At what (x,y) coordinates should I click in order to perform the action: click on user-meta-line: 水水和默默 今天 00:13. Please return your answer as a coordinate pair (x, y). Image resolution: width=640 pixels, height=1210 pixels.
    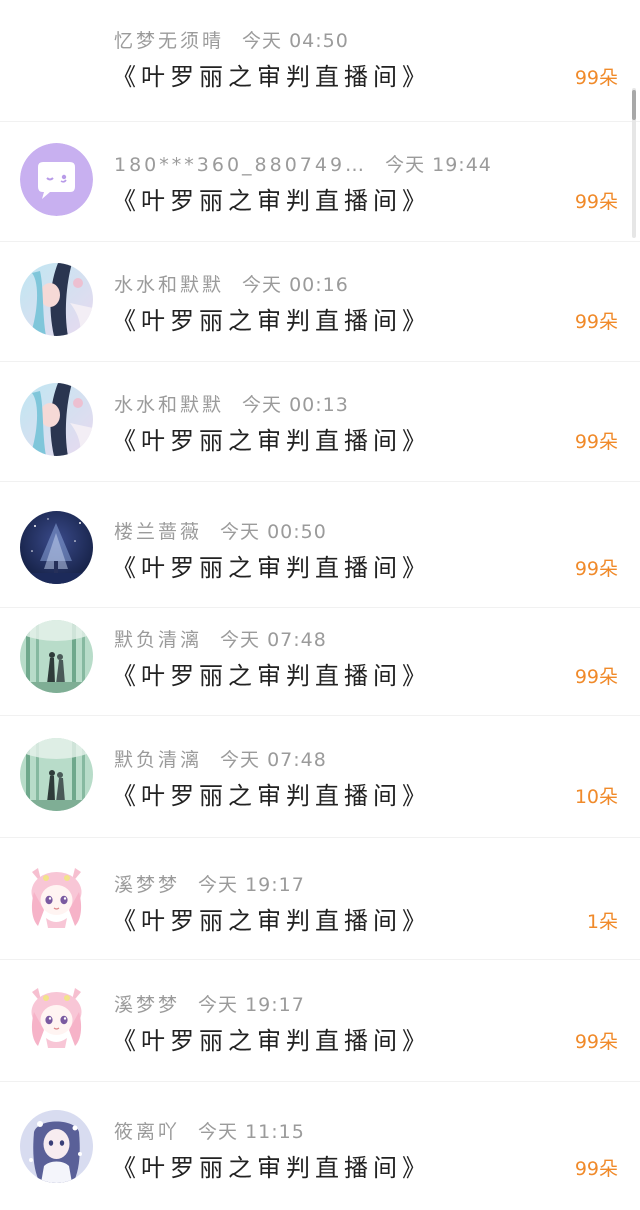
    Looking at the image, I should click on (231, 403).